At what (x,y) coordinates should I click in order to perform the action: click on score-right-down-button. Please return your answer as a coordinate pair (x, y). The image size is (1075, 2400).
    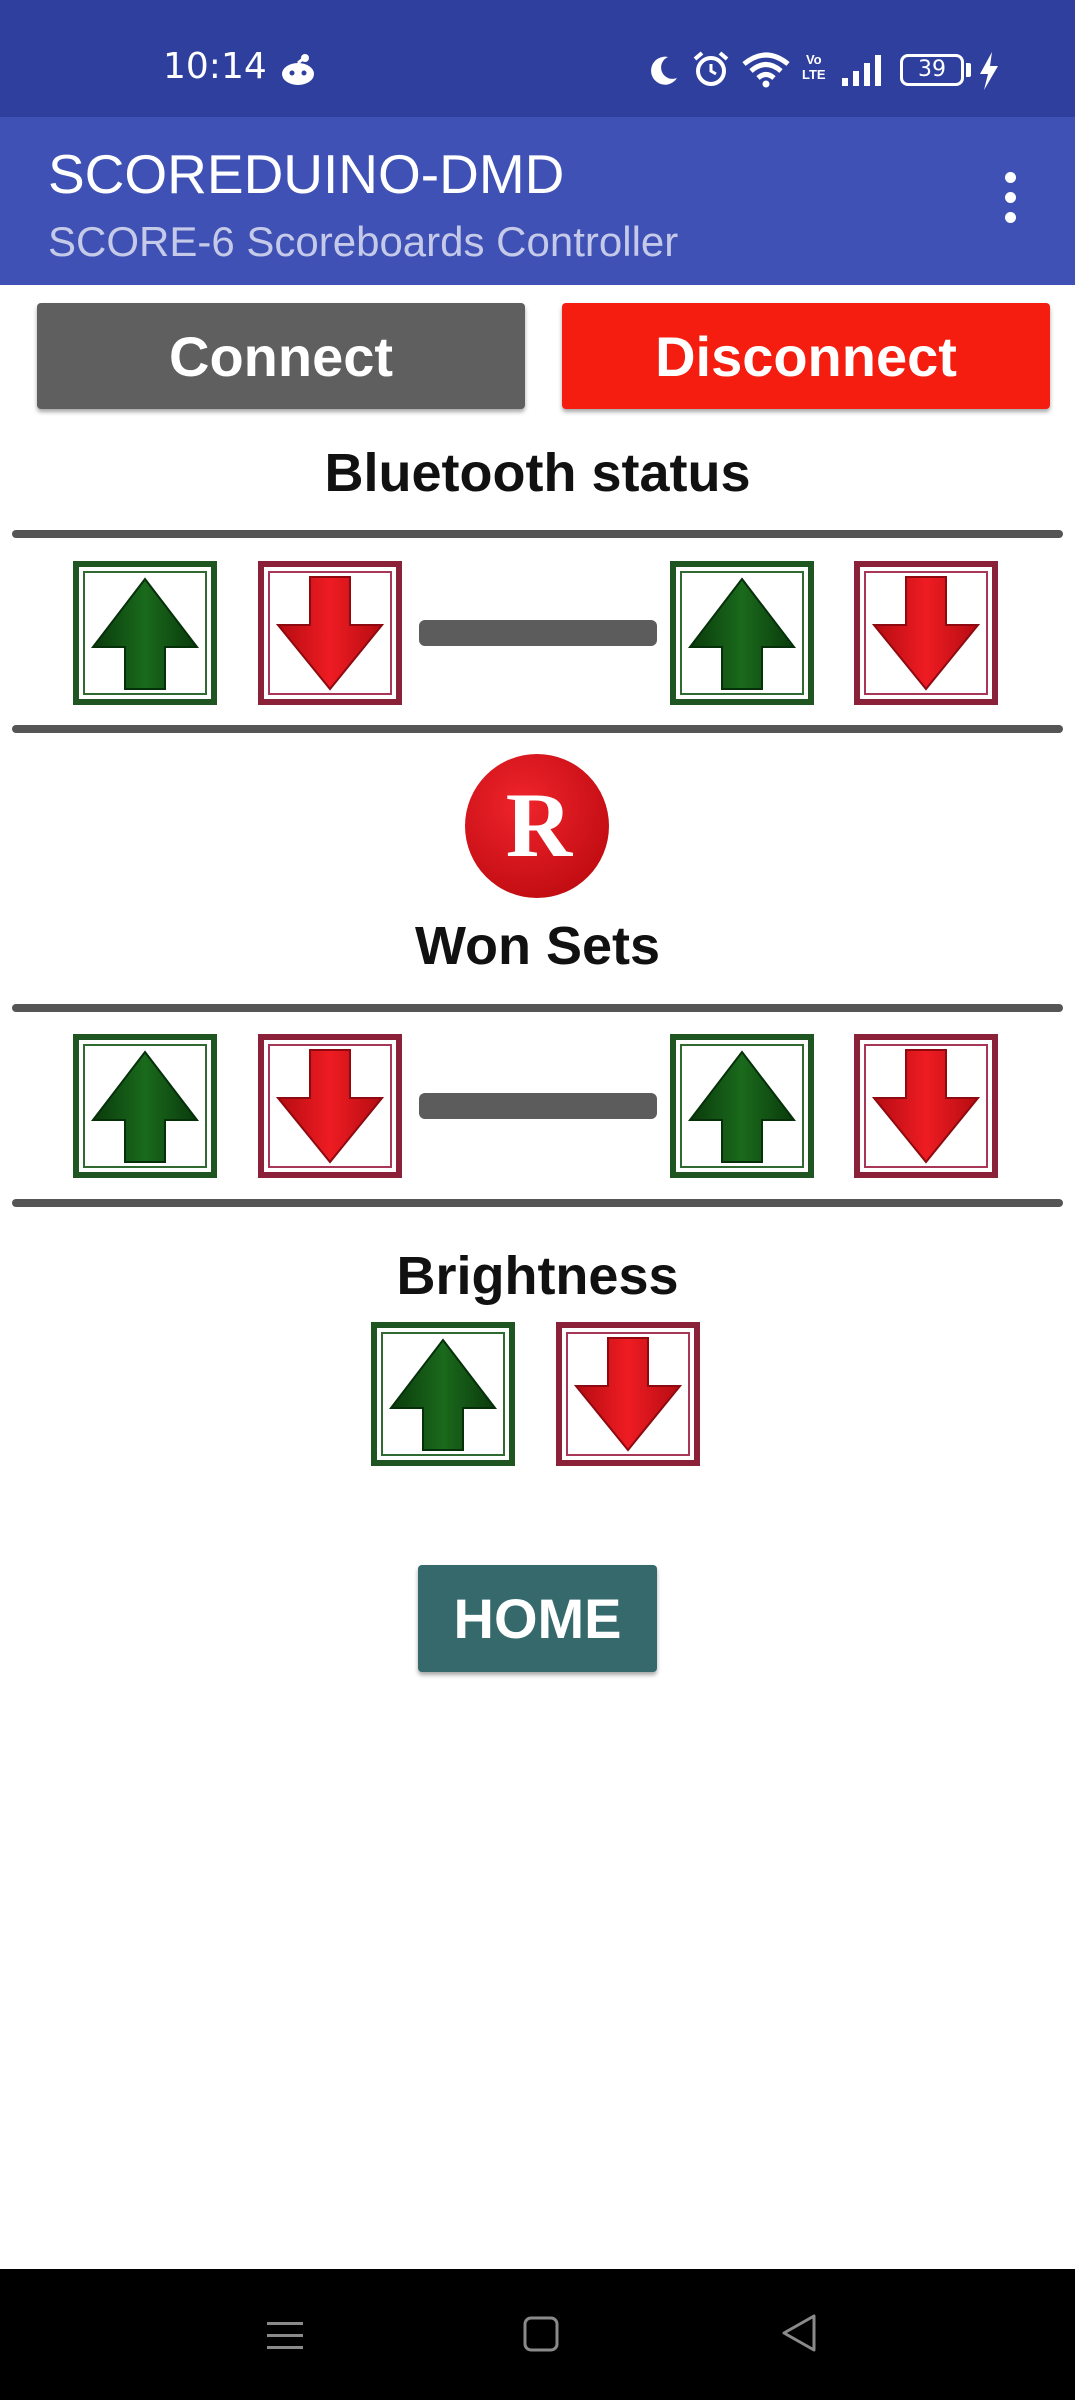
    Looking at the image, I should click on (926, 633).